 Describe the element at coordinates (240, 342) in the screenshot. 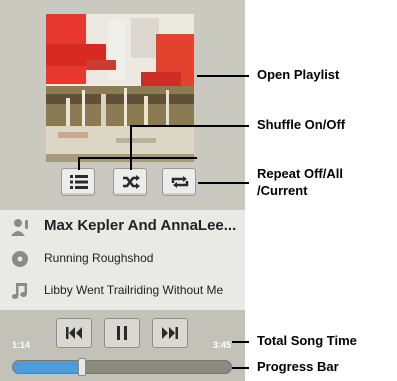

I see `callout-line-total` at that location.